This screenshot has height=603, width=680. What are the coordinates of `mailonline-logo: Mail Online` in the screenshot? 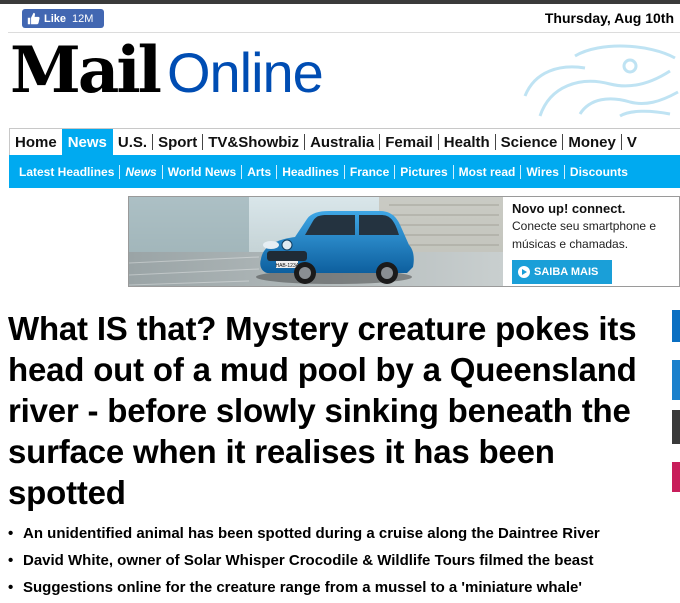 It's located at (167, 70).